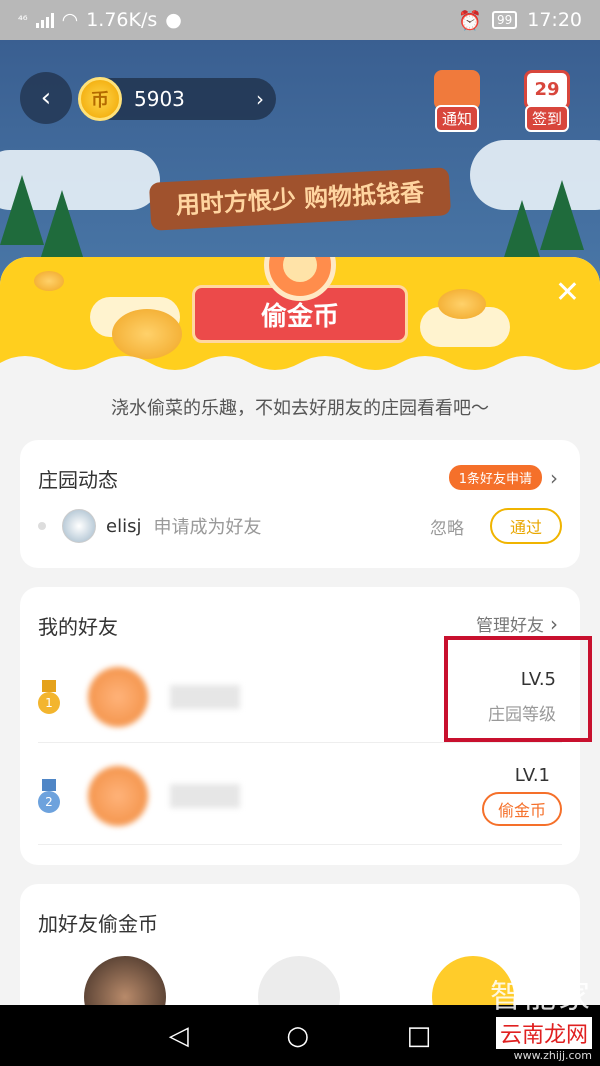  What do you see at coordinates (49, 795) in the screenshot?
I see `silver-medal-icon: 2` at bounding box center [49, 795].